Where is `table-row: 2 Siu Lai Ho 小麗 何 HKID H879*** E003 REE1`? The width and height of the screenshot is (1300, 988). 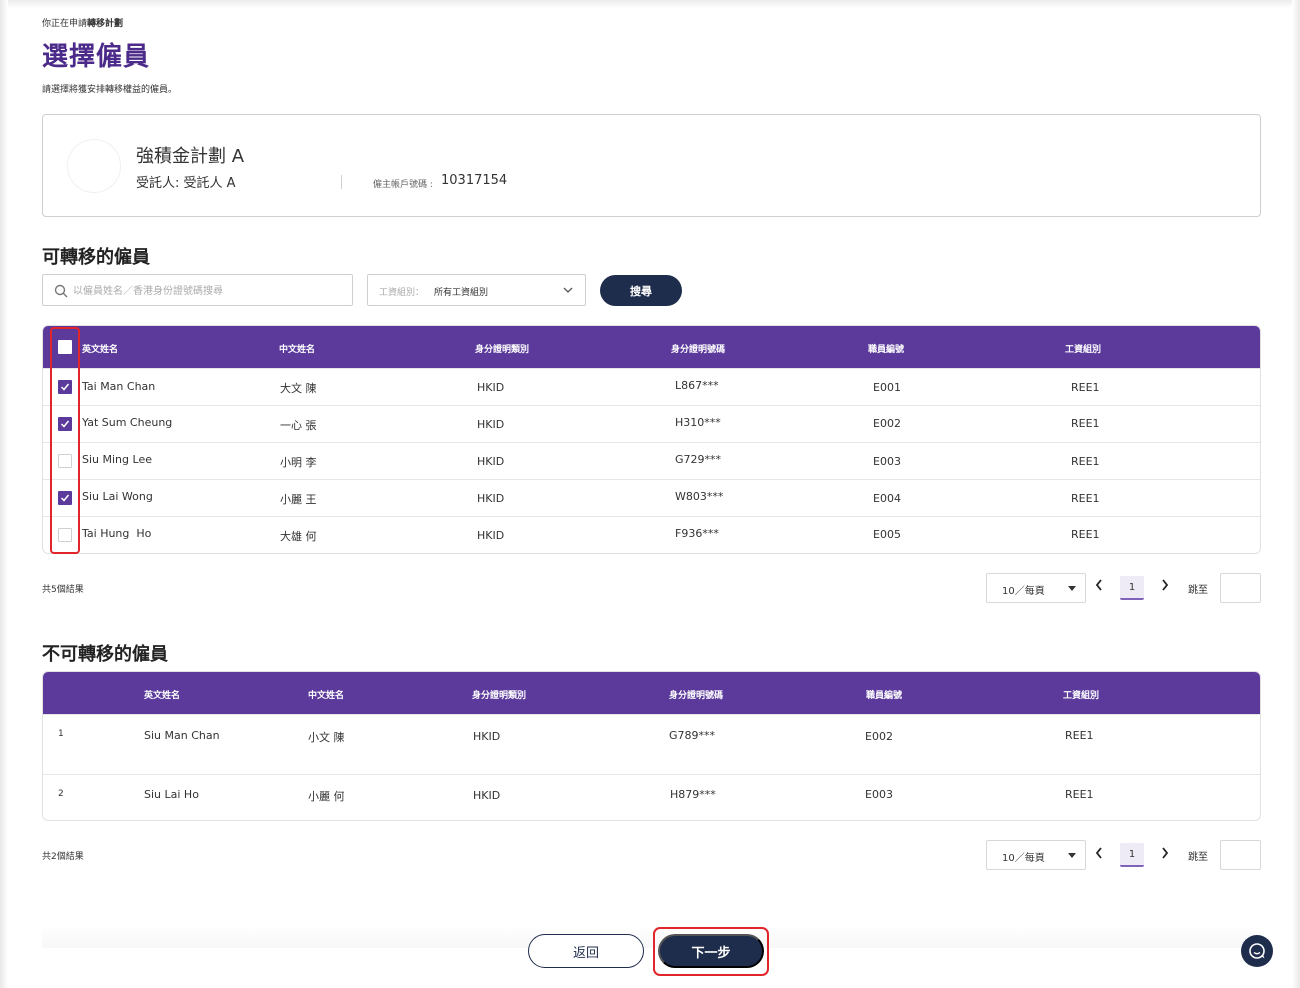
table-row: 2 Siu Lai Ho 小麗 何 HKID H879*** E003 REE1 is located at coordinates (651, 797).